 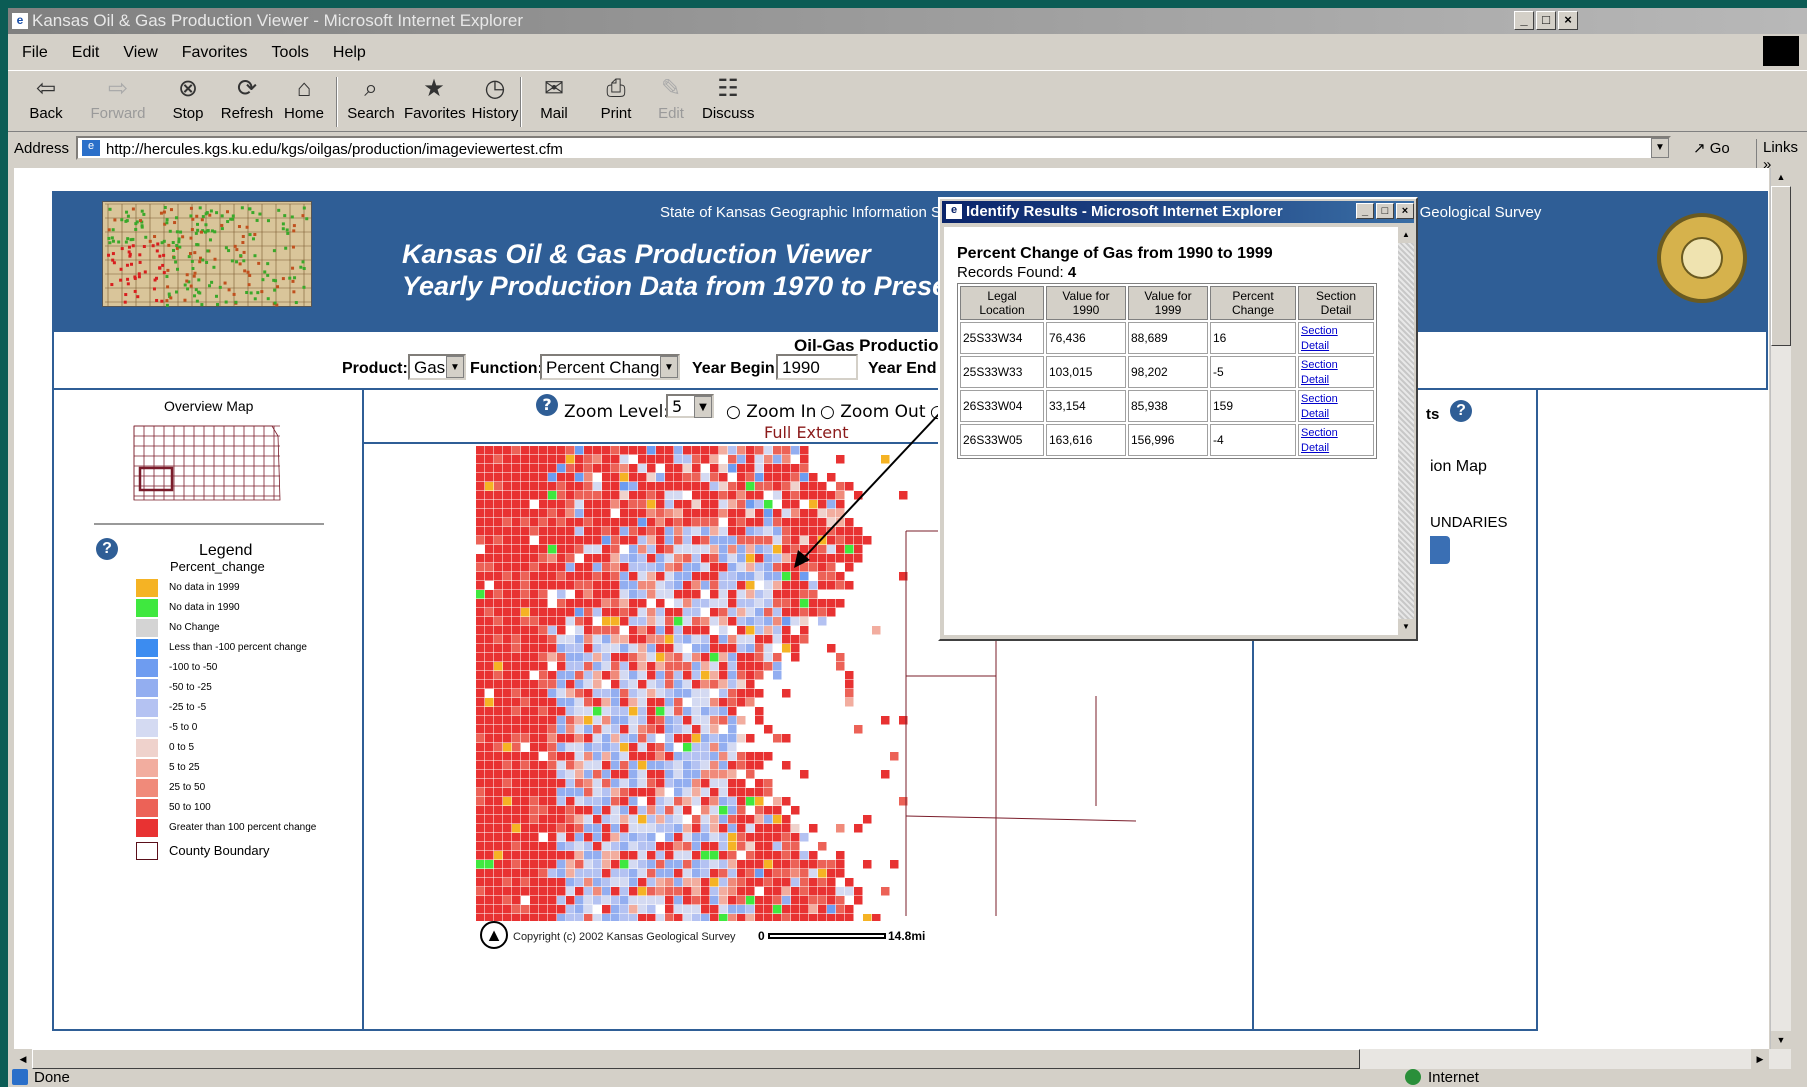 What do you see at coordinates (1002, 303) in the screenshot?
I see `column-header: Legal Location` at bounding box center [1002, 303].